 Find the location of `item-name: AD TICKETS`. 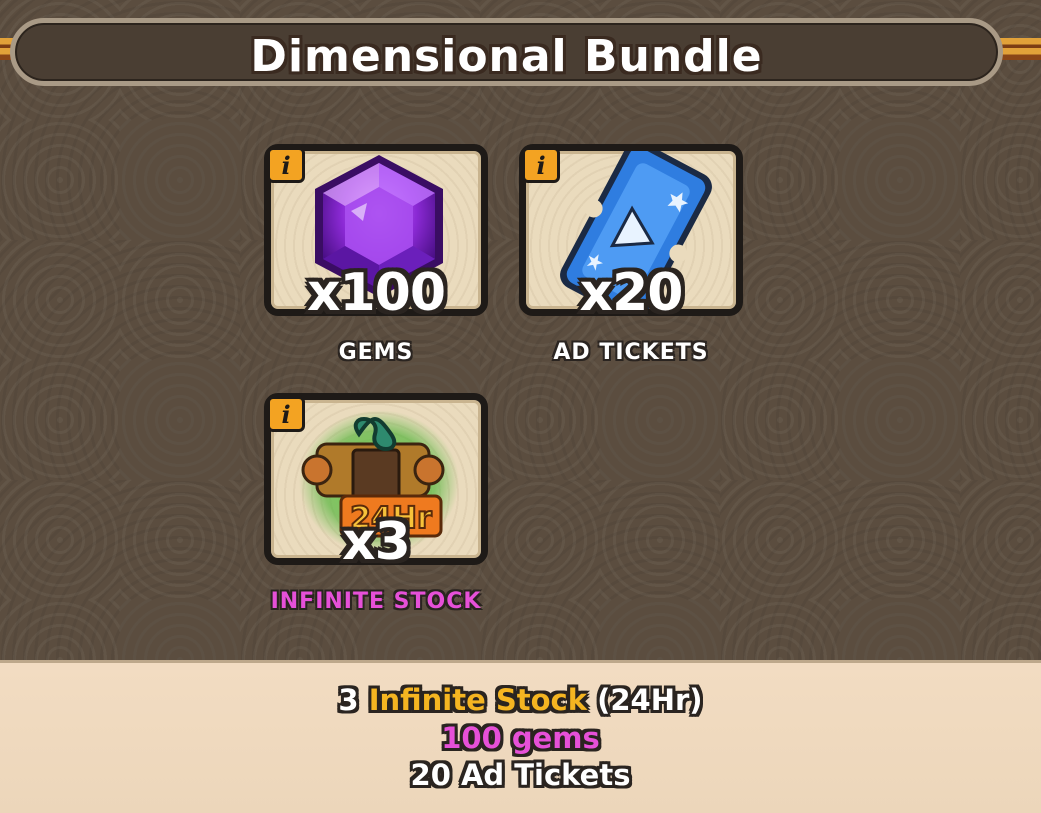

item-name: AD TICKETS is located at coordinates (631, 352).